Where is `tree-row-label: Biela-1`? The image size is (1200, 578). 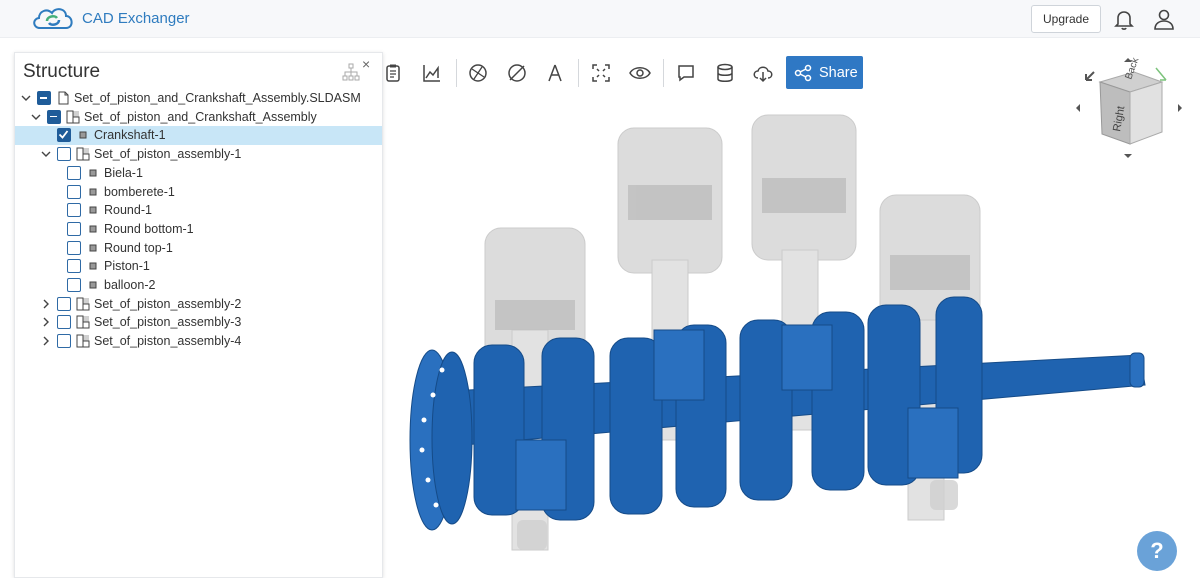
tree-row-label: Biela-1 is located at coordinates (123, 172).